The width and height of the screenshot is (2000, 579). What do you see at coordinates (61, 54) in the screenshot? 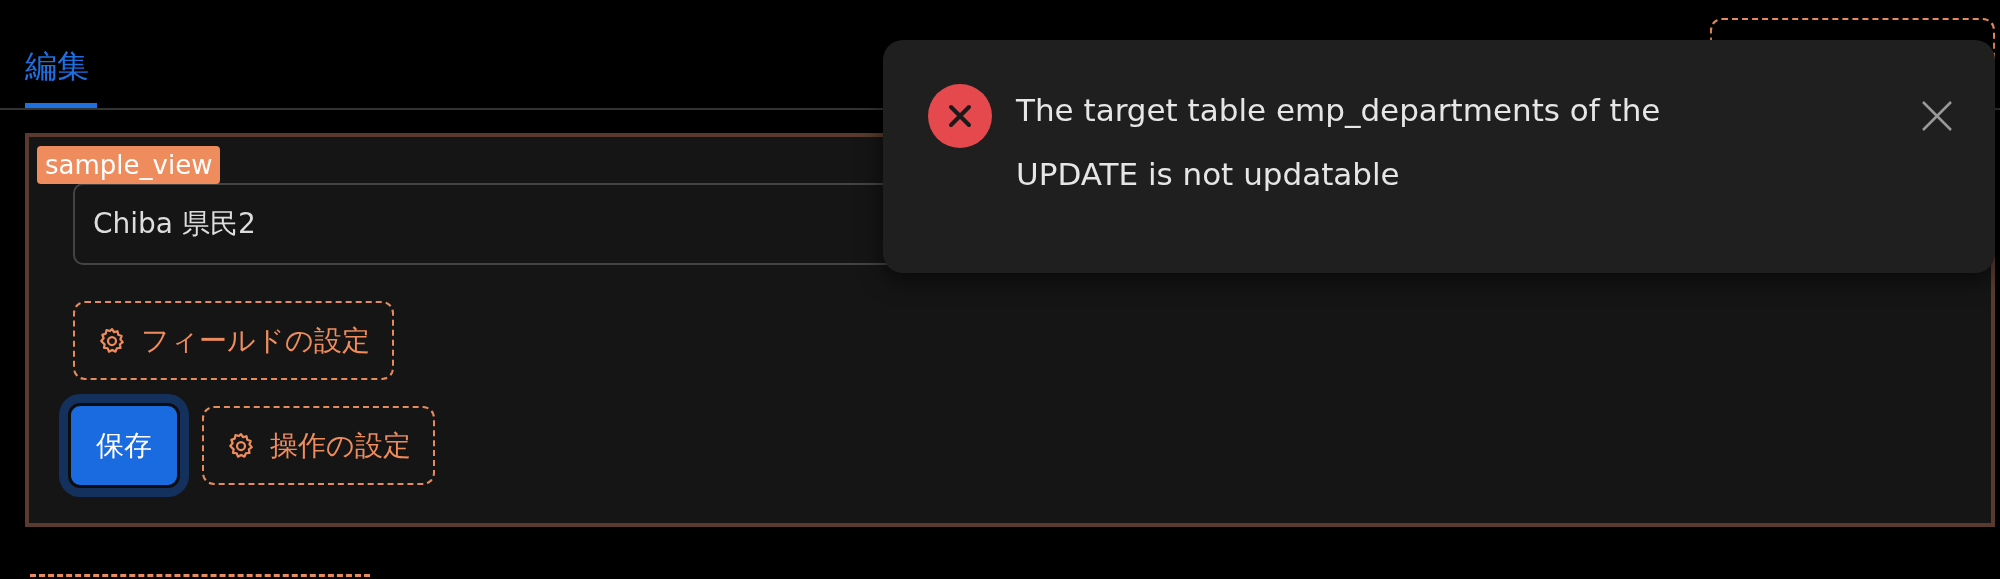
I see `tab: 編集` at bounding box center [61, 54].